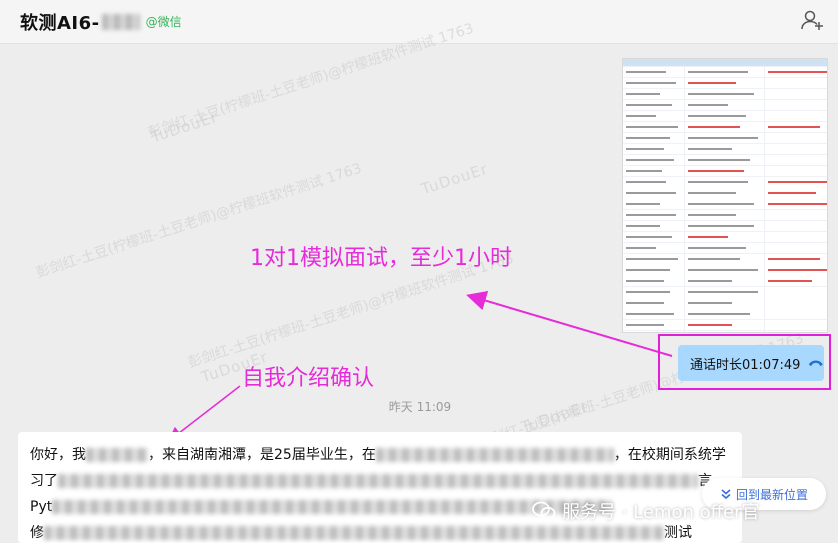 This screenshot has width=838, height=543. Describe the element at coordinates (745, 365) in the screenshot. I see `call-duration-text: 通话时长01:07:49` at that location.